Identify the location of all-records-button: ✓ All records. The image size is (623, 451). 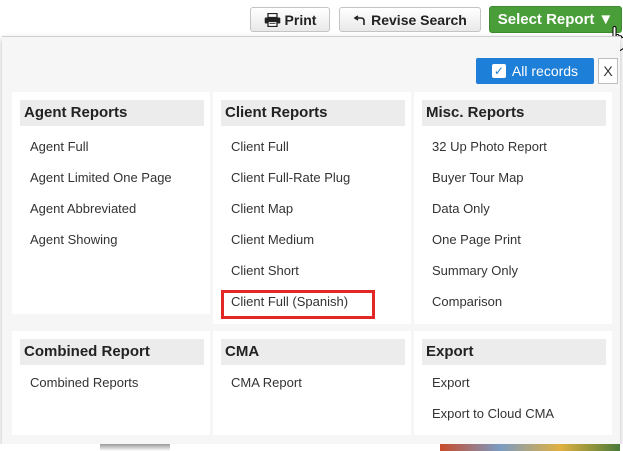
(535, 71).